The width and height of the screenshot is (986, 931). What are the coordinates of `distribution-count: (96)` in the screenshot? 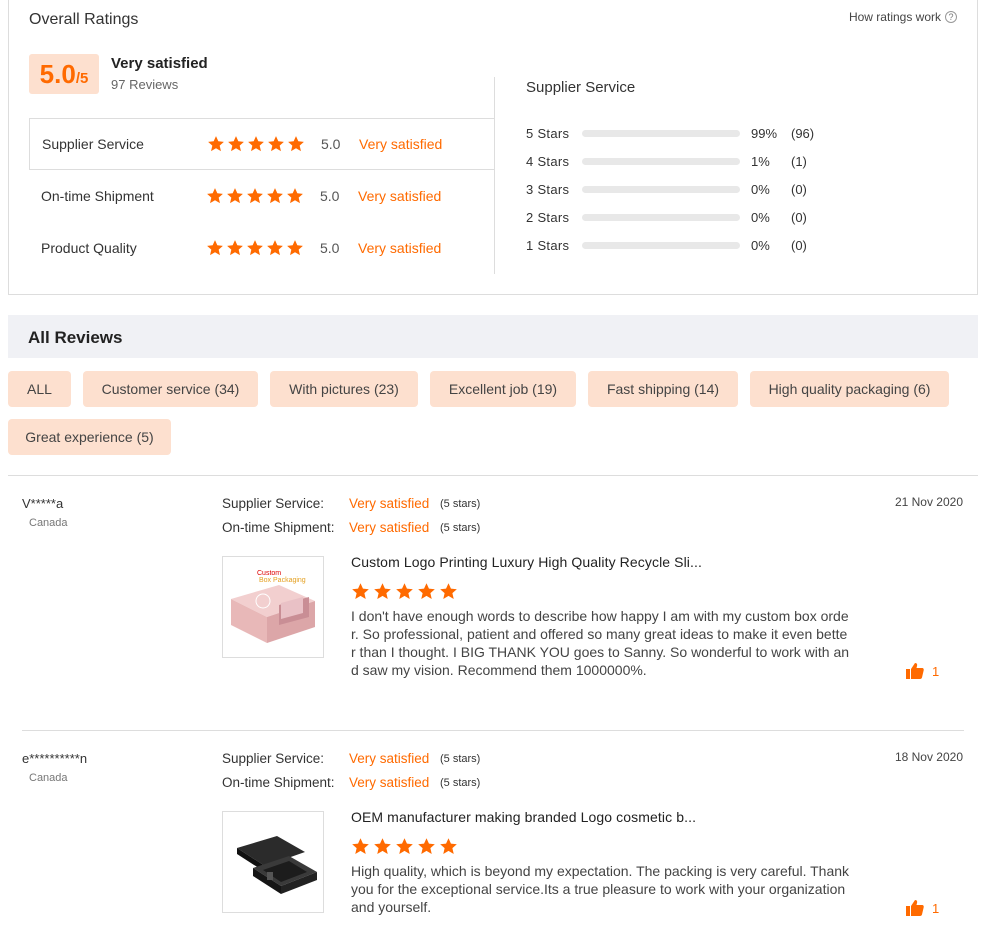 It's located at (803, 133).